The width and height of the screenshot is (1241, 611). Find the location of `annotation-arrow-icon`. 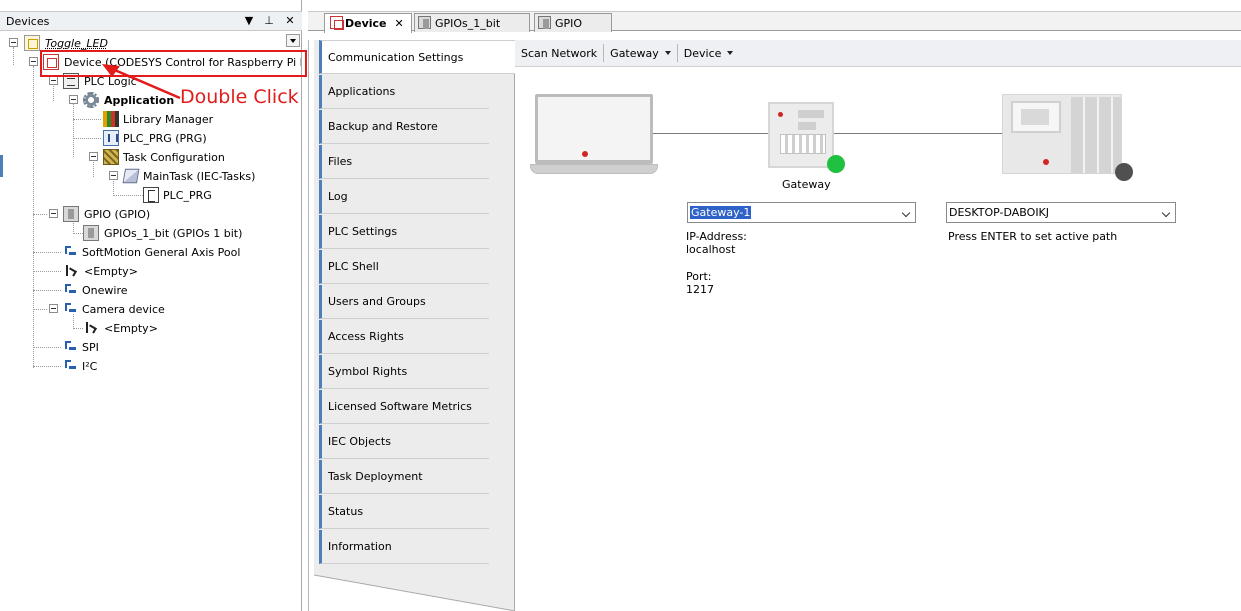

annotation-arrow-icon is located at coordinates (141, 82).